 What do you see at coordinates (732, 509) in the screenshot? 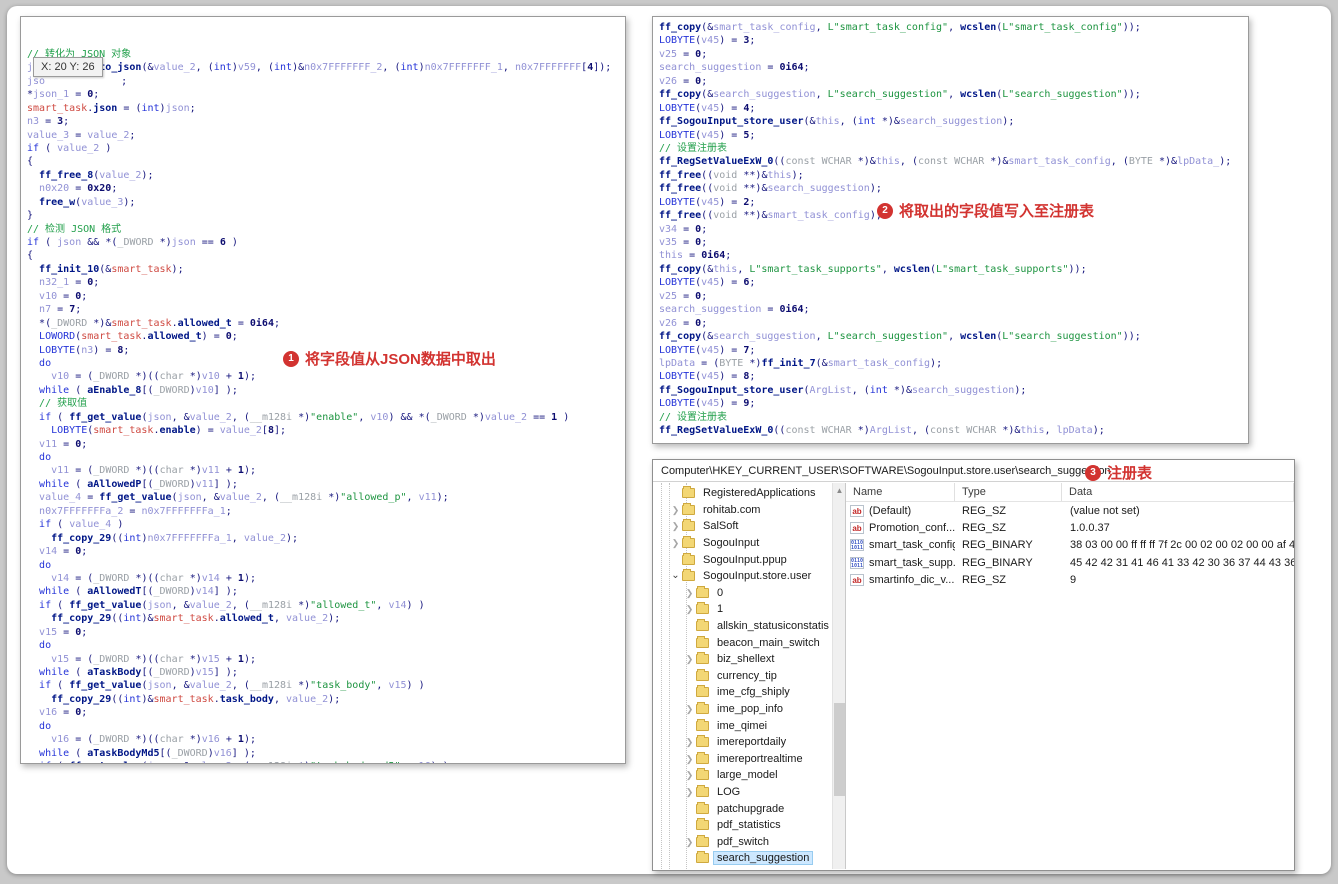
I see `tree-item-label: rohitab.com` at bounding box center [732, 509].